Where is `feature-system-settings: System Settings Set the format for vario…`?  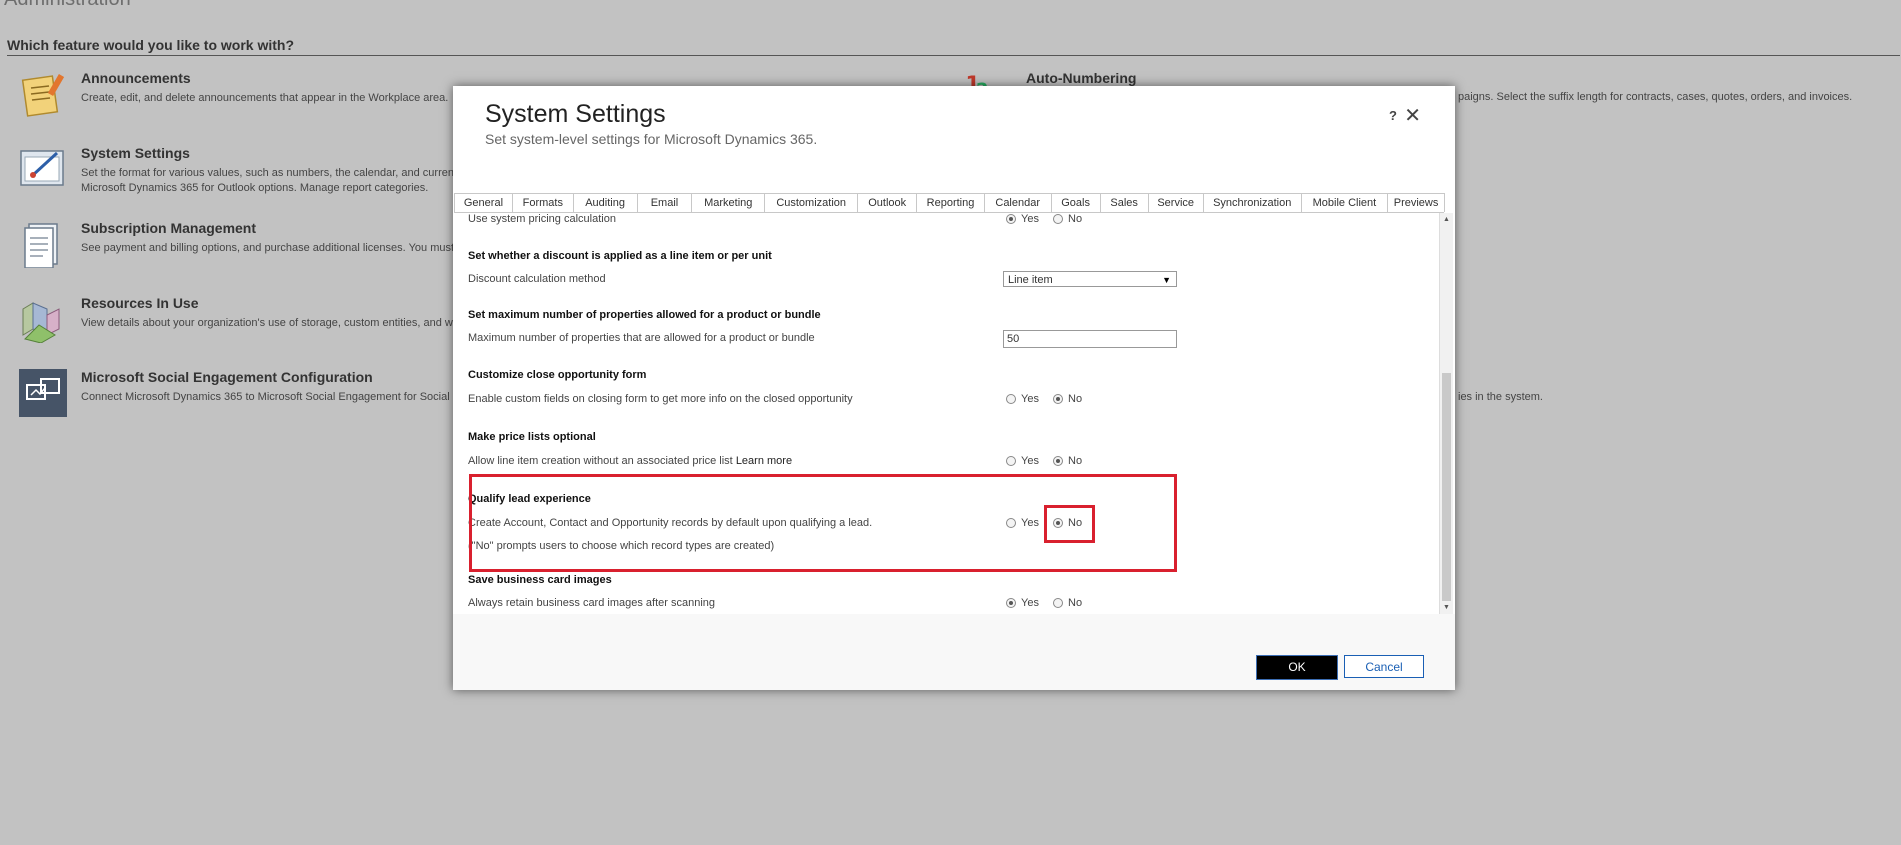 feature-system-settings: System Settings Set the format for vario… is located at coordinates (259, 170).